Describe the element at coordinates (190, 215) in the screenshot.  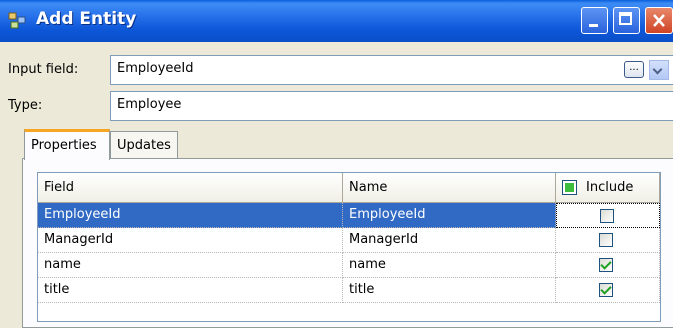
I see `field-cell: EmployeeId` at that location.